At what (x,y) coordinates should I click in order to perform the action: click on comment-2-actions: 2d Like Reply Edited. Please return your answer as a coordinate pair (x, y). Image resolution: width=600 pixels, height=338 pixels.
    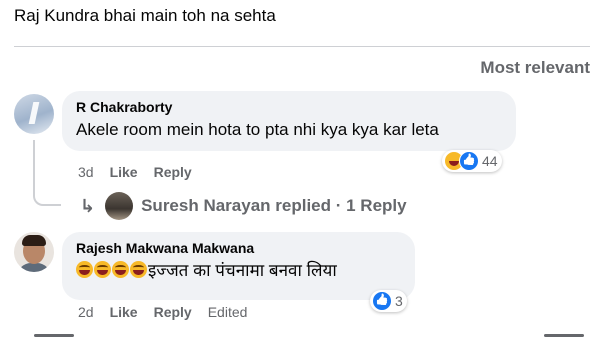
    Looking at the image, I should click on (170, 312).